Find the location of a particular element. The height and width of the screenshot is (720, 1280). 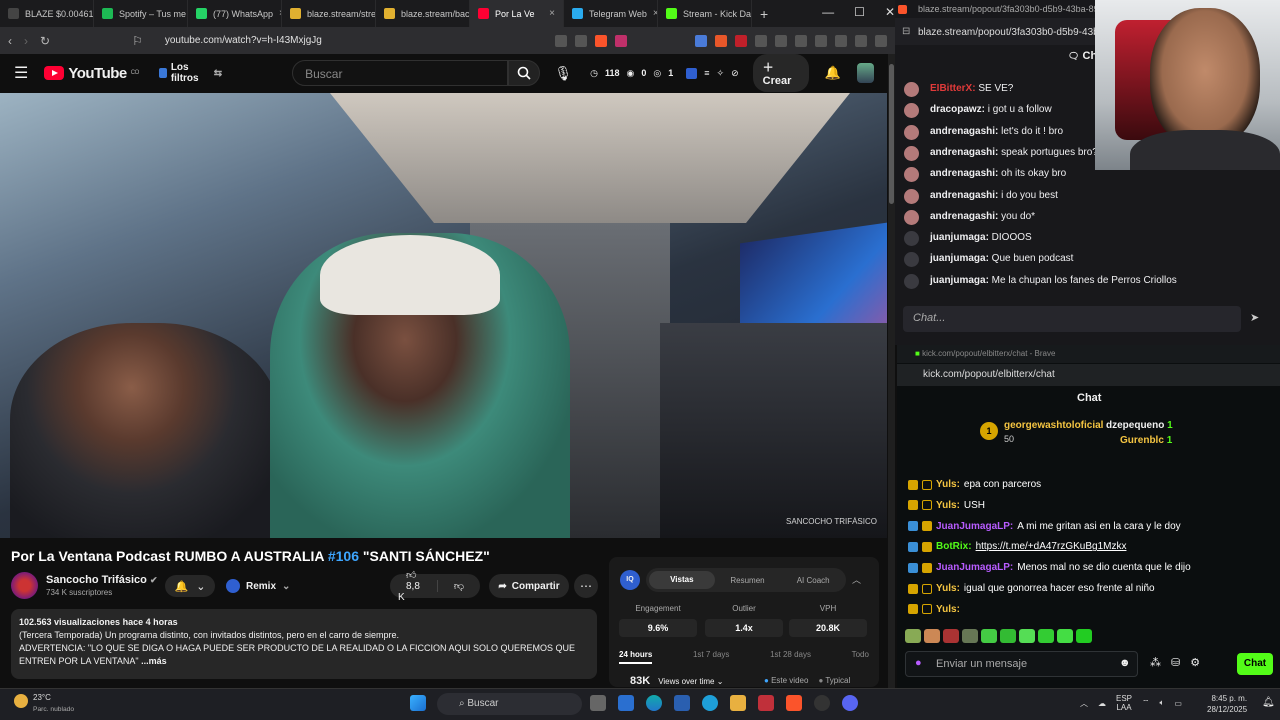

cast-icon is located at coordinates (561, 40).